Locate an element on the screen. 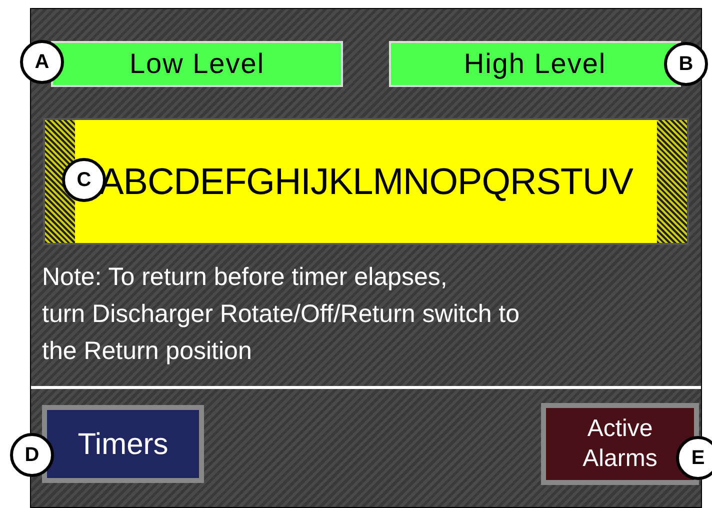  timers-button: Timers is located at coordinates (123, 444).